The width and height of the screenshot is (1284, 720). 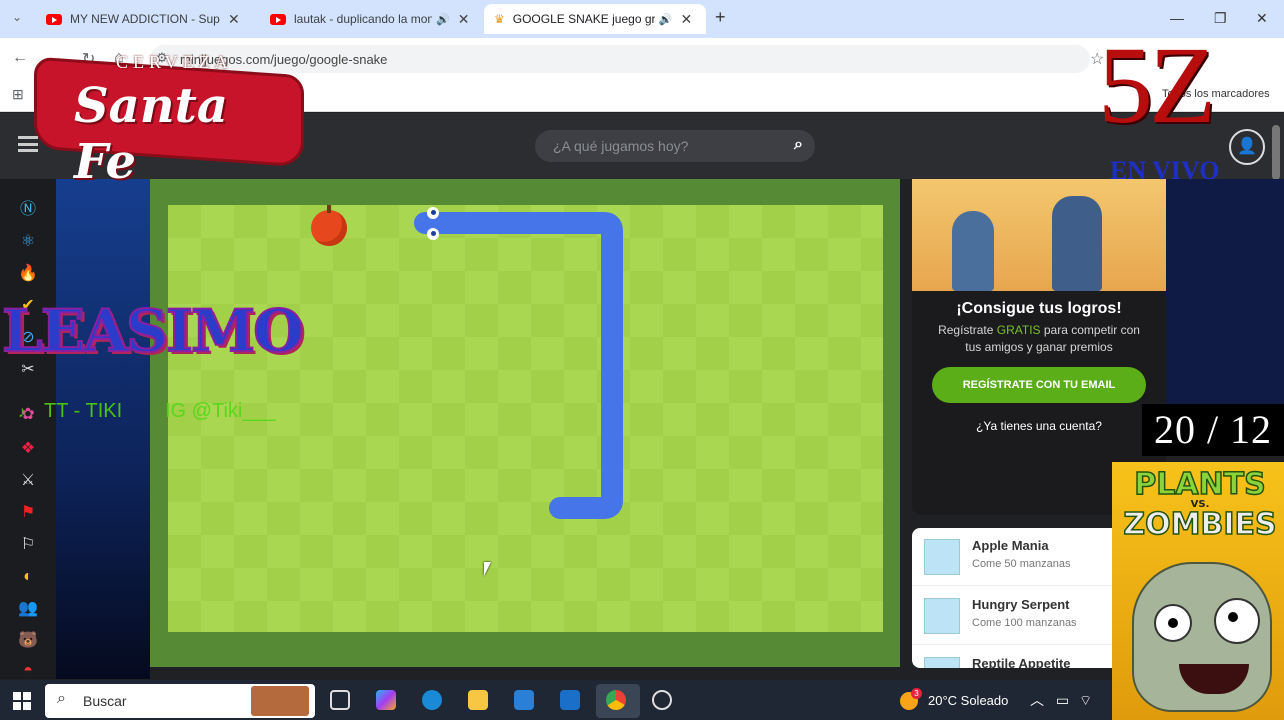 I want to click on streamer-name: LEASIMO, so click(x=153, y=331).